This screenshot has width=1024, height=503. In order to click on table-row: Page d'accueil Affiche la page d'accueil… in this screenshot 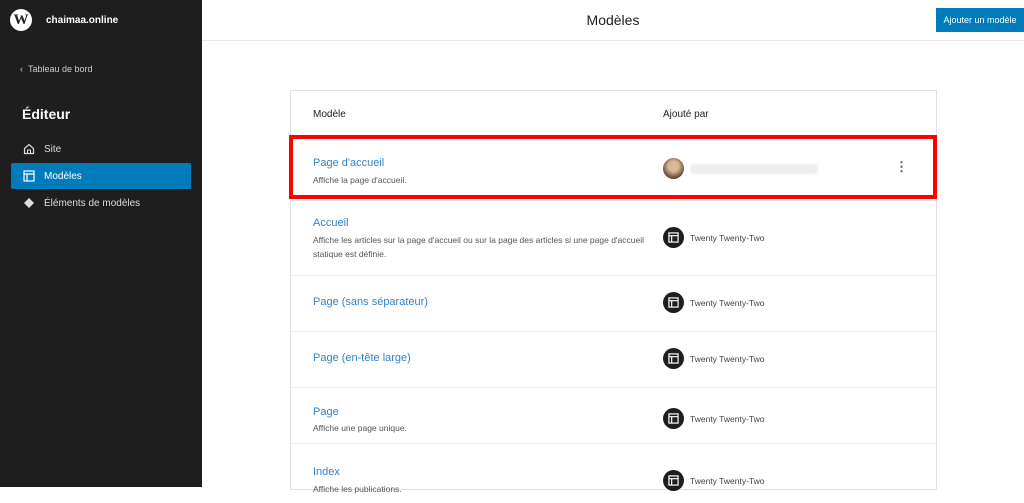, I will do `click(613, 168)`.